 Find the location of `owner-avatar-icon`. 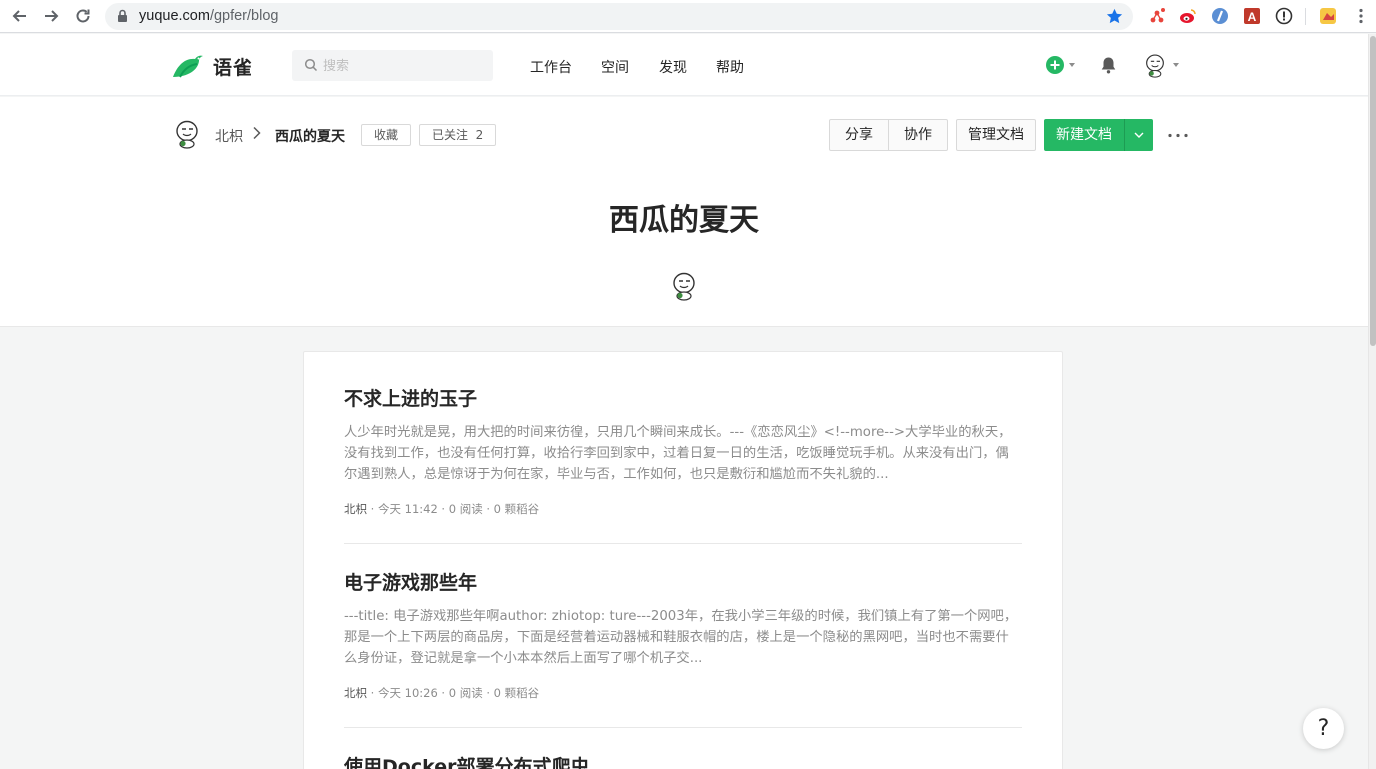

owner-avatar-icon is located at coordinates (187, 134).